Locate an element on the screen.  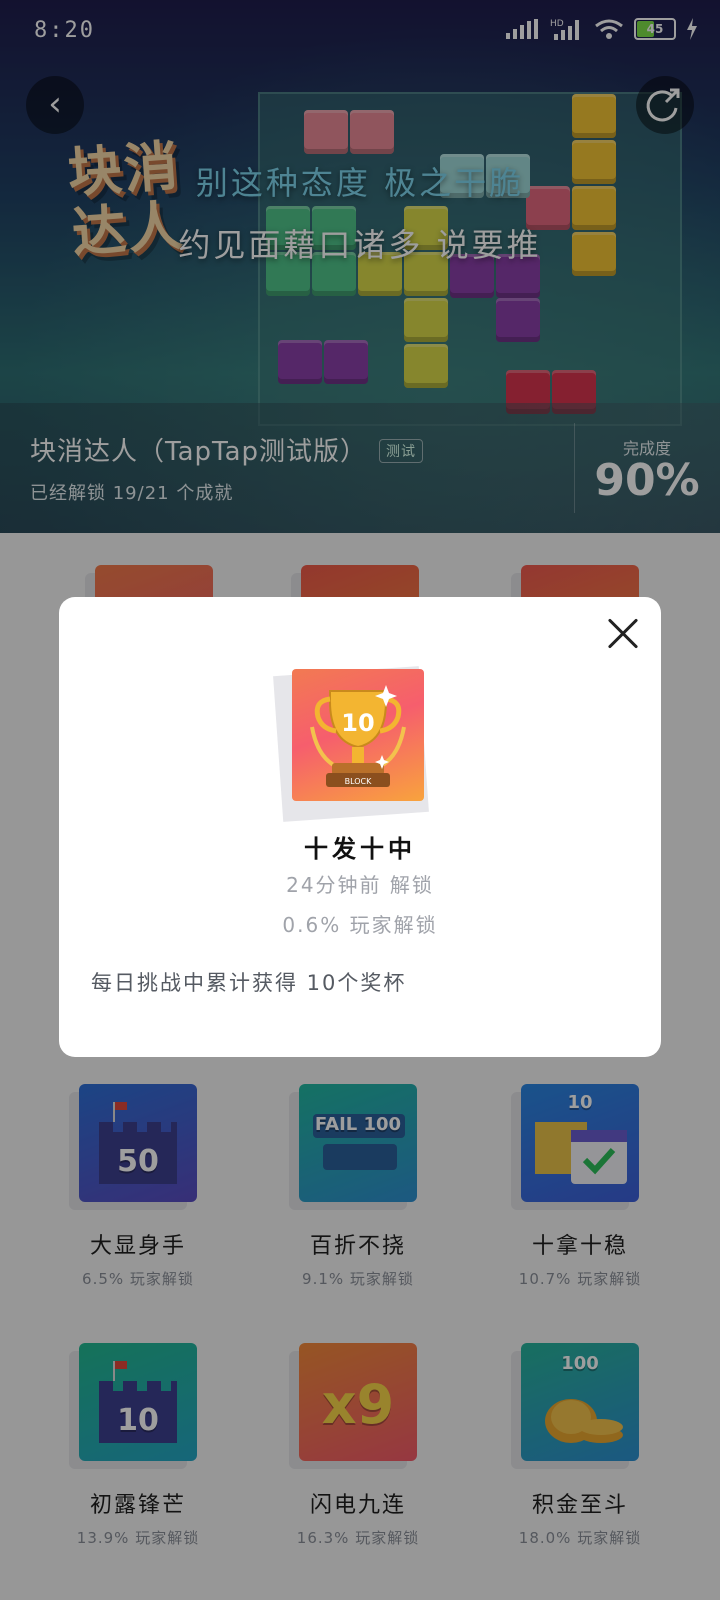
unlock-rate: 0.6% 玩家解锁 is located at coordinates (360, 925).